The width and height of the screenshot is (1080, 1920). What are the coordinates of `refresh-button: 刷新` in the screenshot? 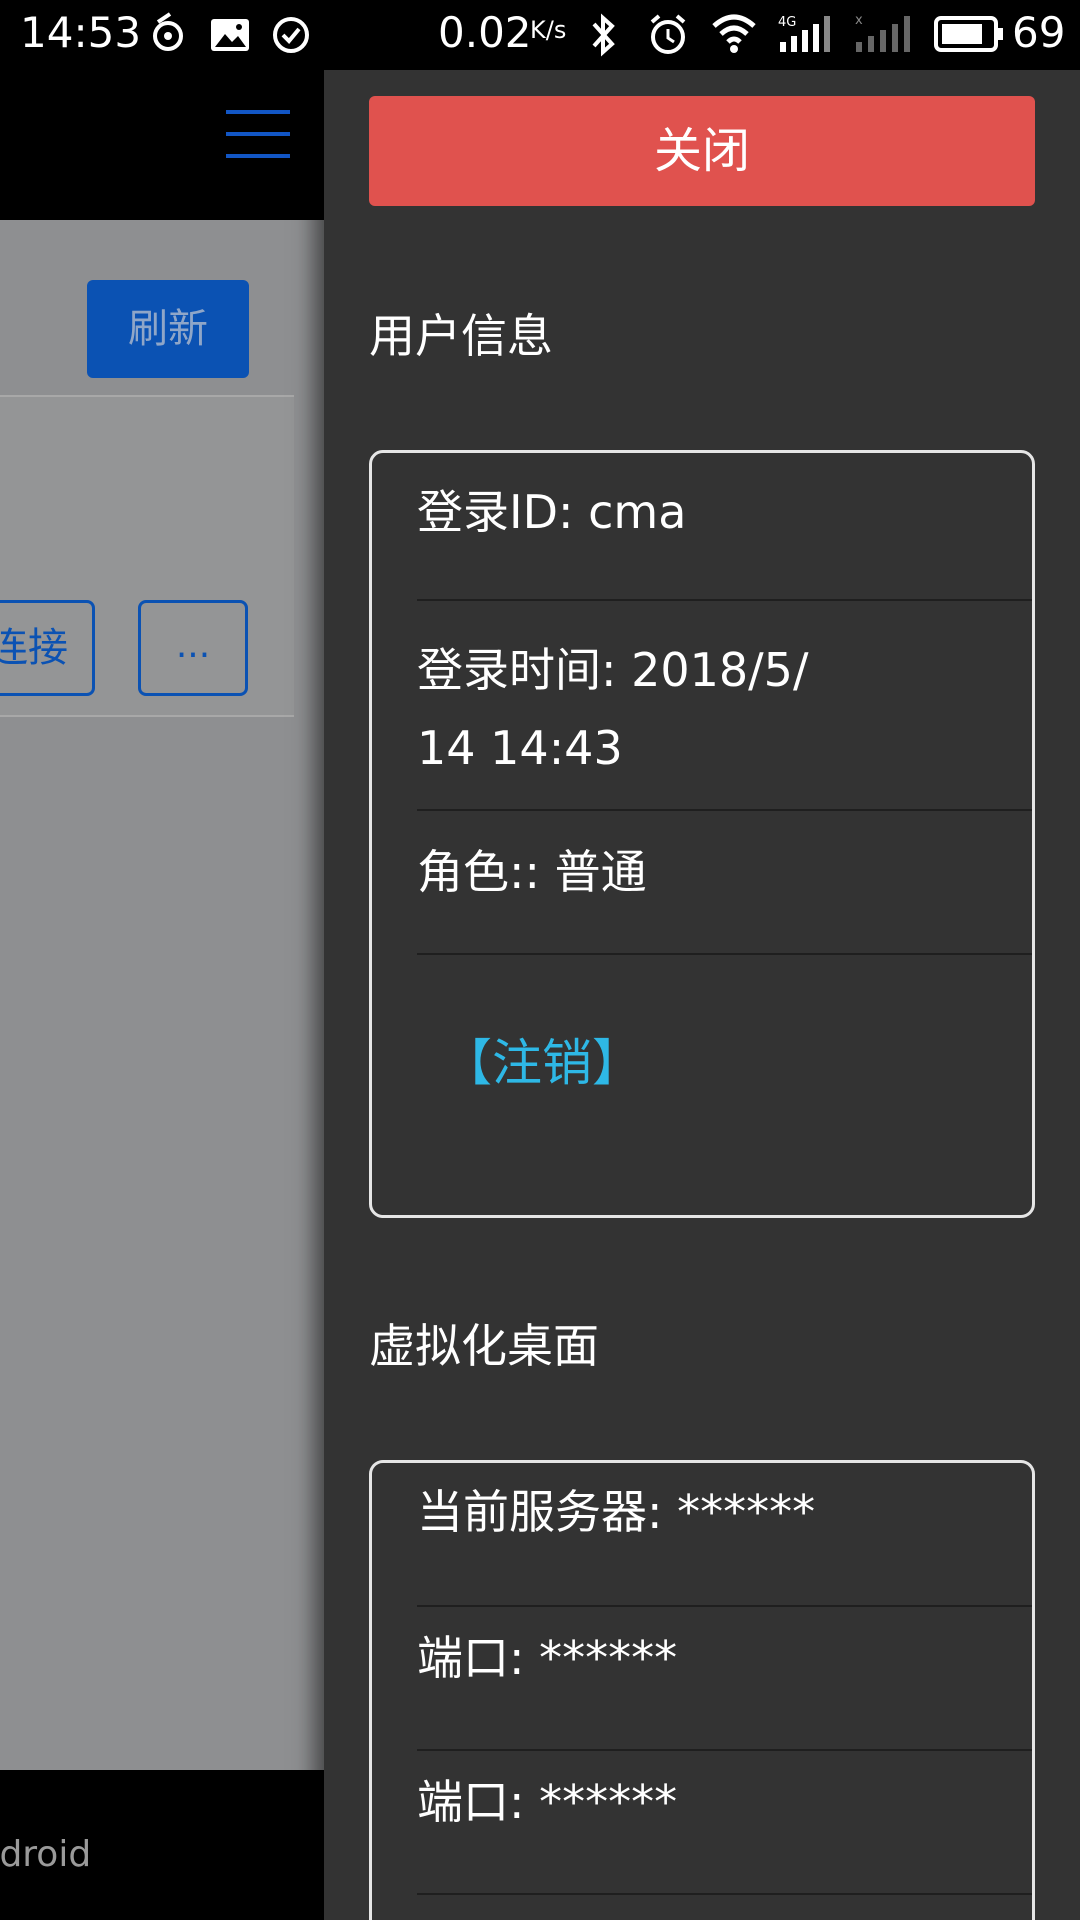 It's located at (168, 329).